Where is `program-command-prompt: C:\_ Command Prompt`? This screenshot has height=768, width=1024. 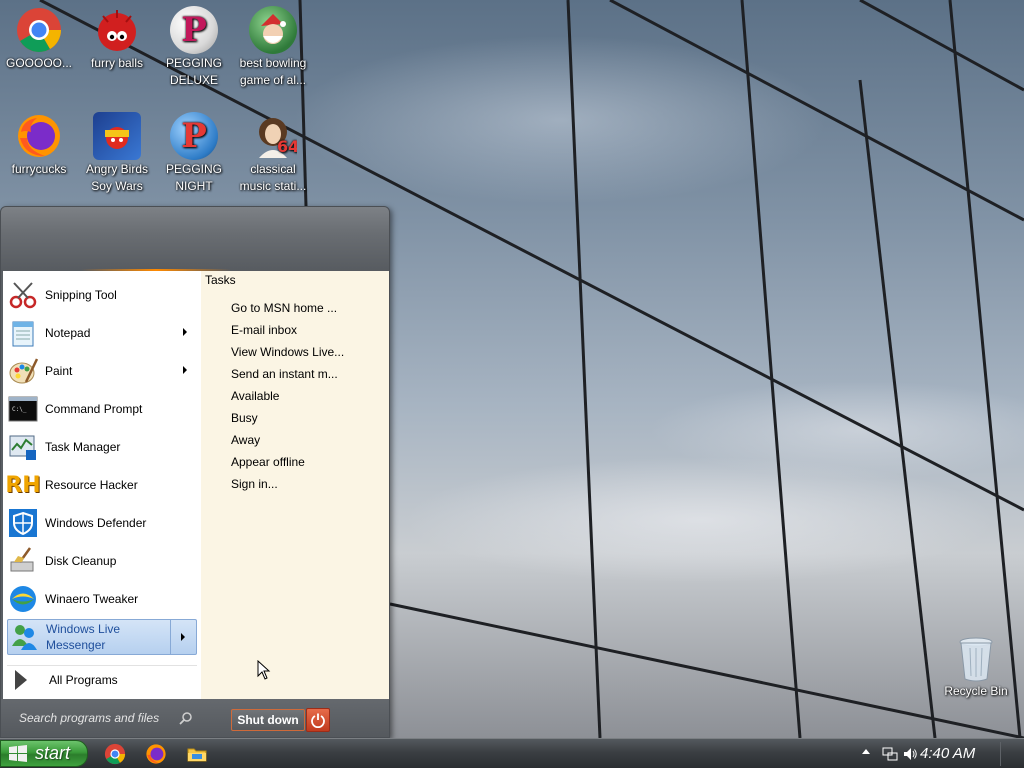
program-command-prompt: C:\_ Command Prompt is located at coordinates (102, 409).